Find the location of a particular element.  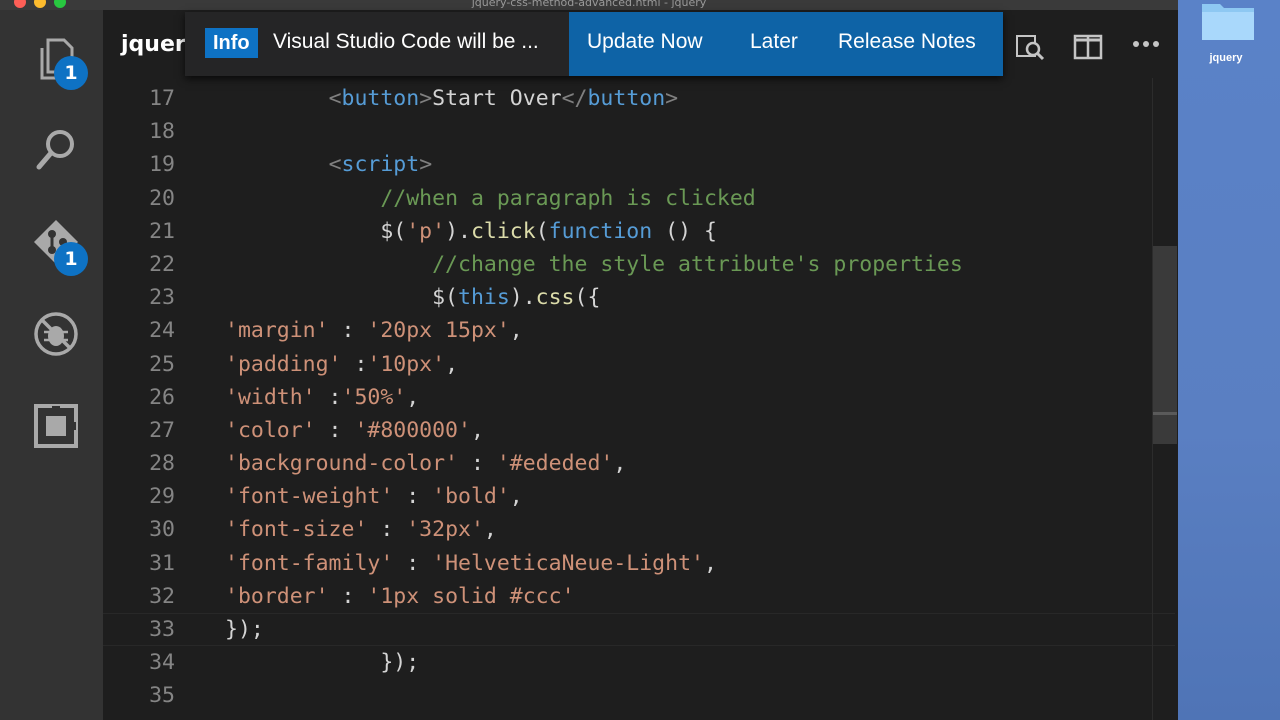

later-button: Later is located at coordinates (774, 42).